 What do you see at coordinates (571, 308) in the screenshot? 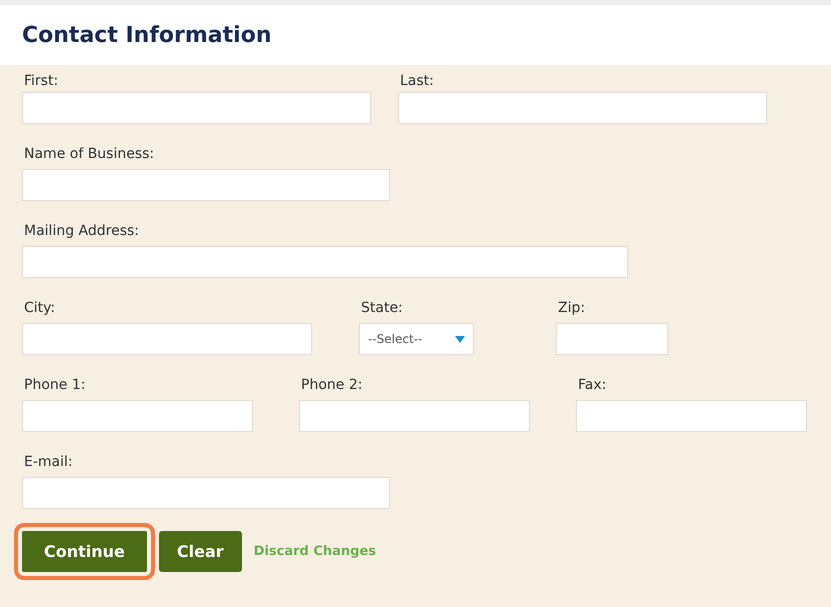
I see `field-label: Zip:` at bounding box center [571, 308].